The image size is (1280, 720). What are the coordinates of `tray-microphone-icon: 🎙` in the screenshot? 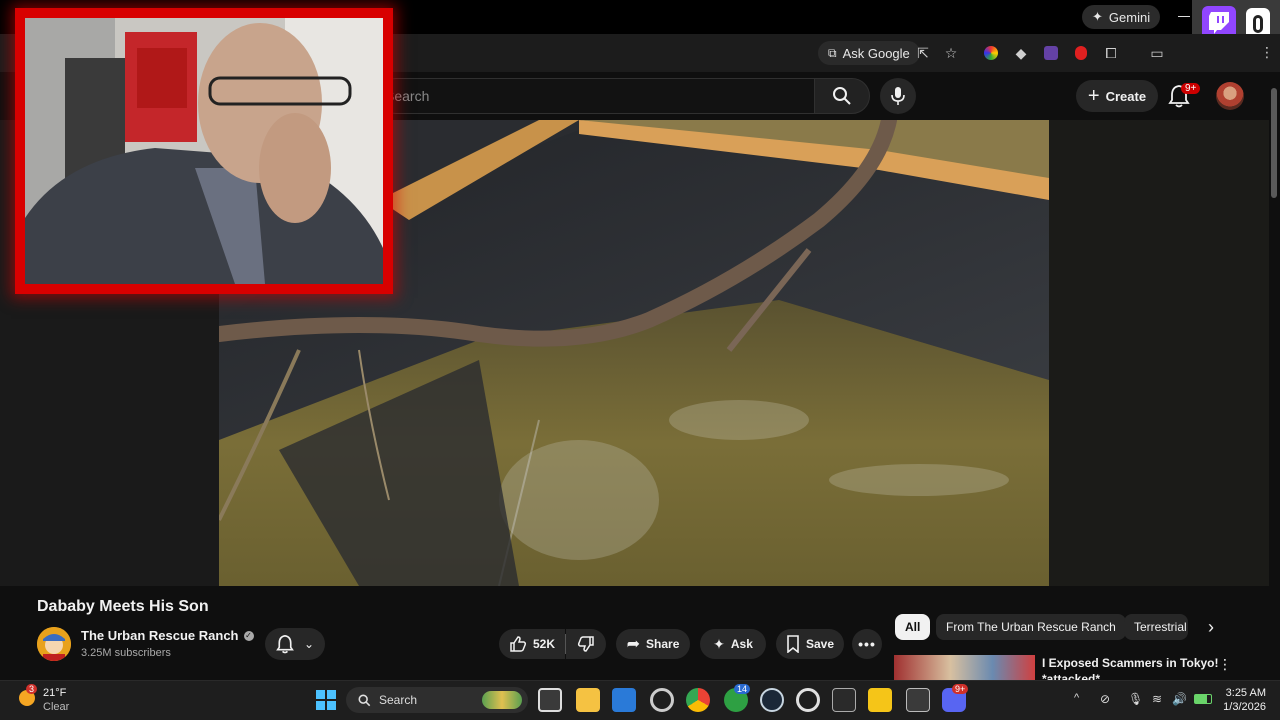 It's located at (1135, 699).